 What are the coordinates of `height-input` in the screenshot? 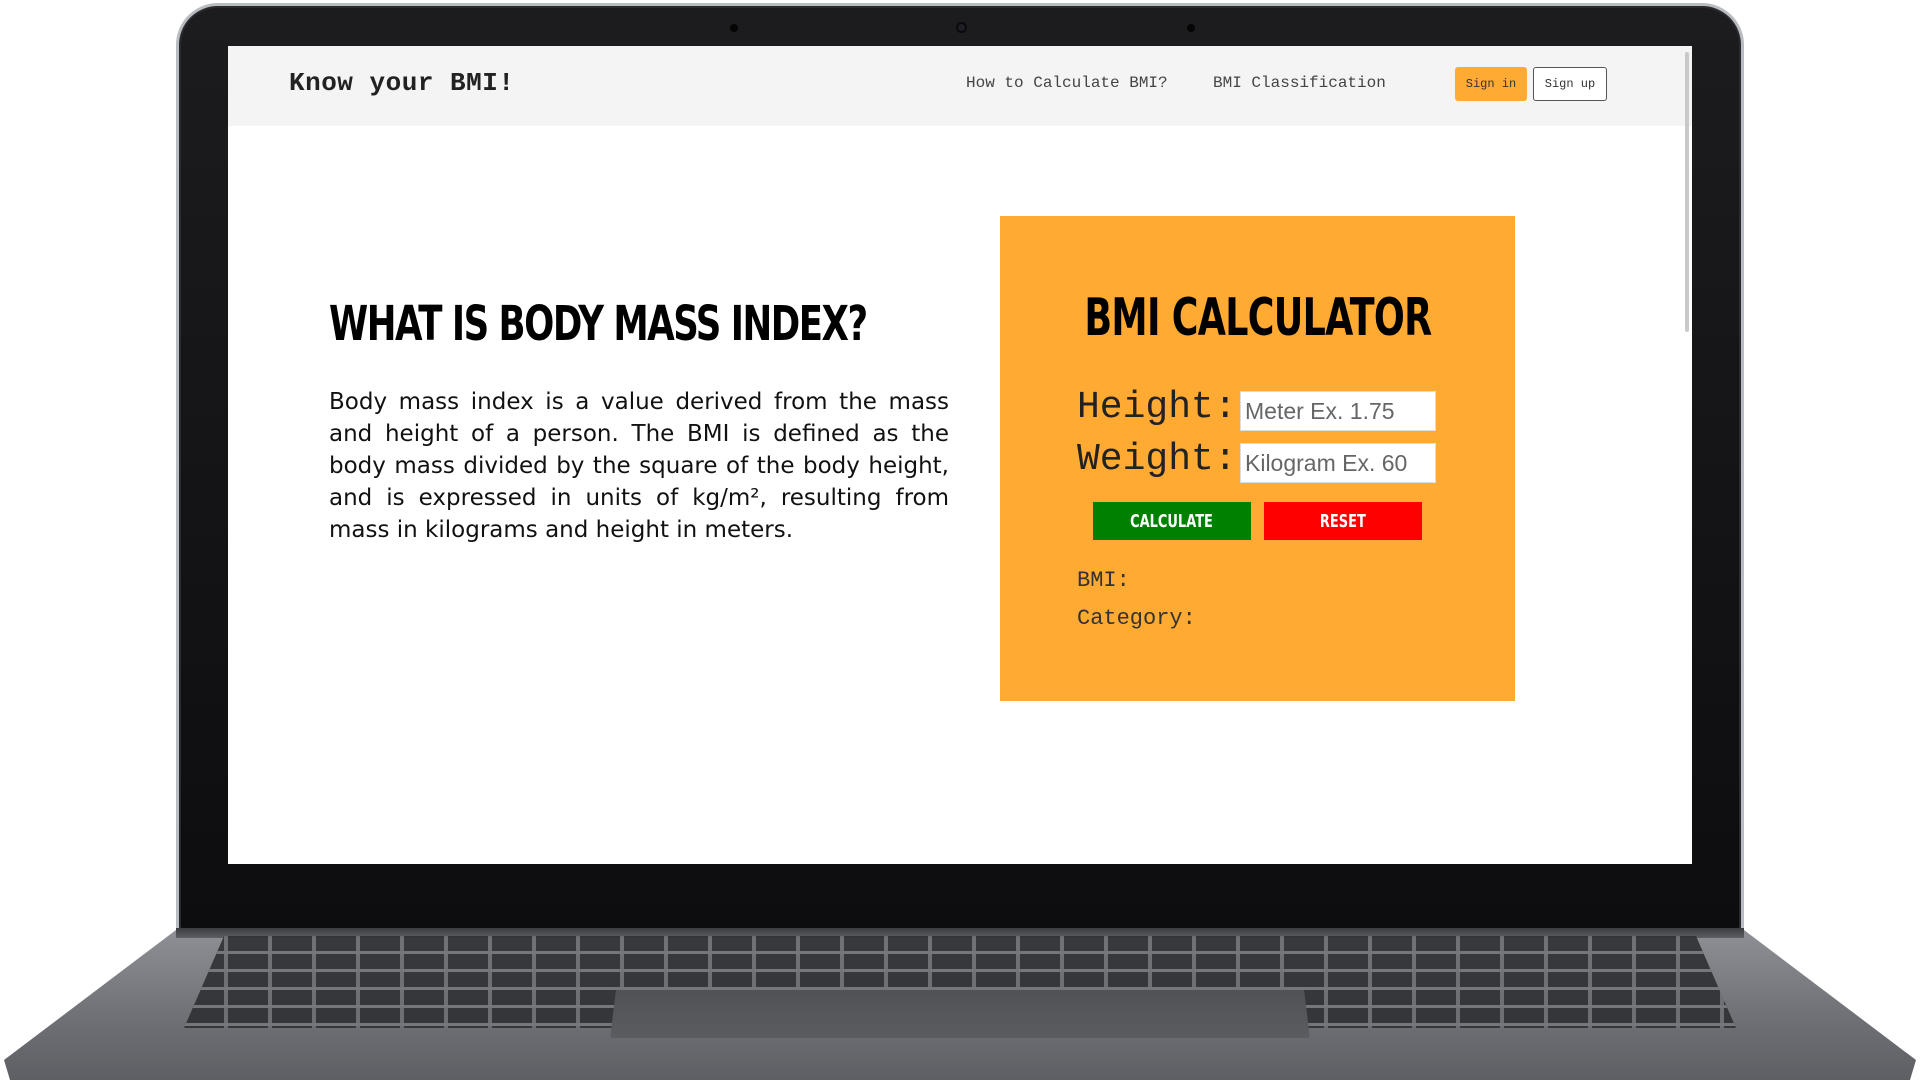 It's located at (1338, 411).